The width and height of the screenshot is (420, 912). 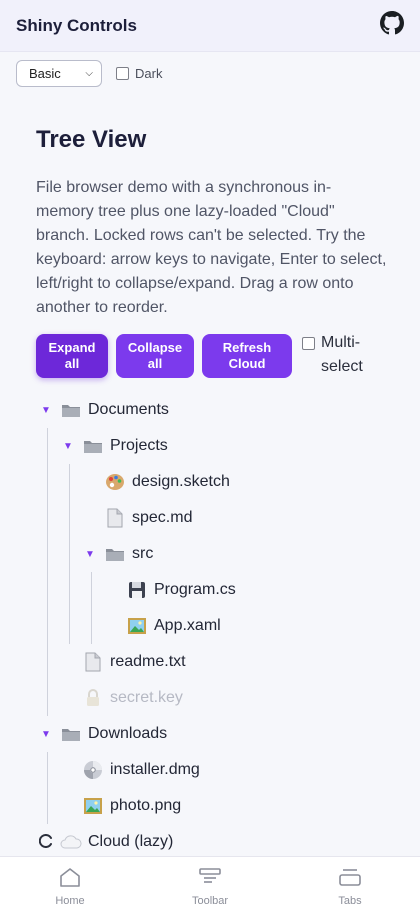 What do you see at coordinates (210, 26) in the screenshot?
I see `app-header: Shiny Controls` at bounding box center [210, 26].